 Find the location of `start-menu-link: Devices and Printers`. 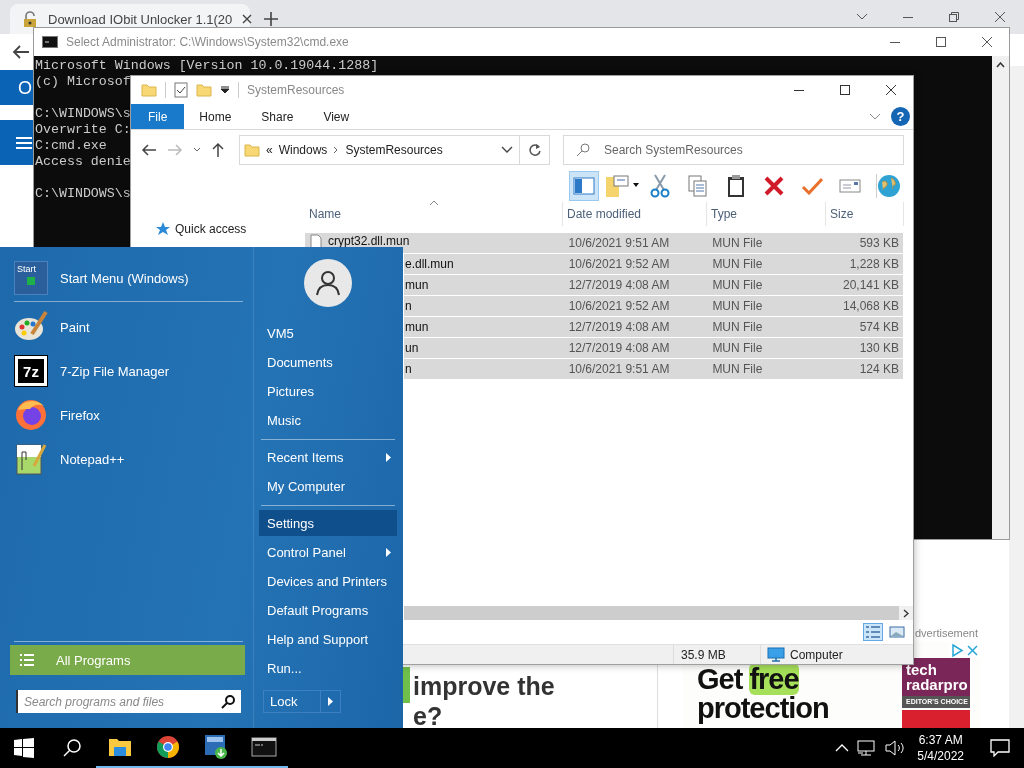

start-menu-link: Devices and Printers is located at coordinates (328, 581).